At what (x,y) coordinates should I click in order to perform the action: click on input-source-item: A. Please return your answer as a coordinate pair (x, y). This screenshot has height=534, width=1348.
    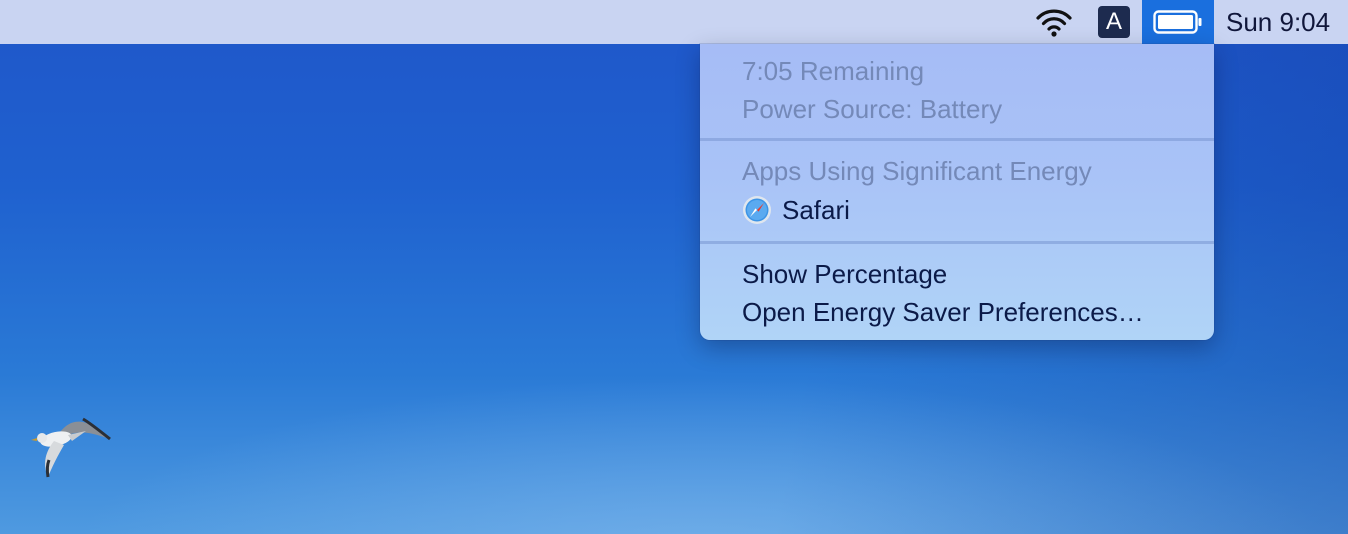
    Looking at the image, I should click on (1114, 22).